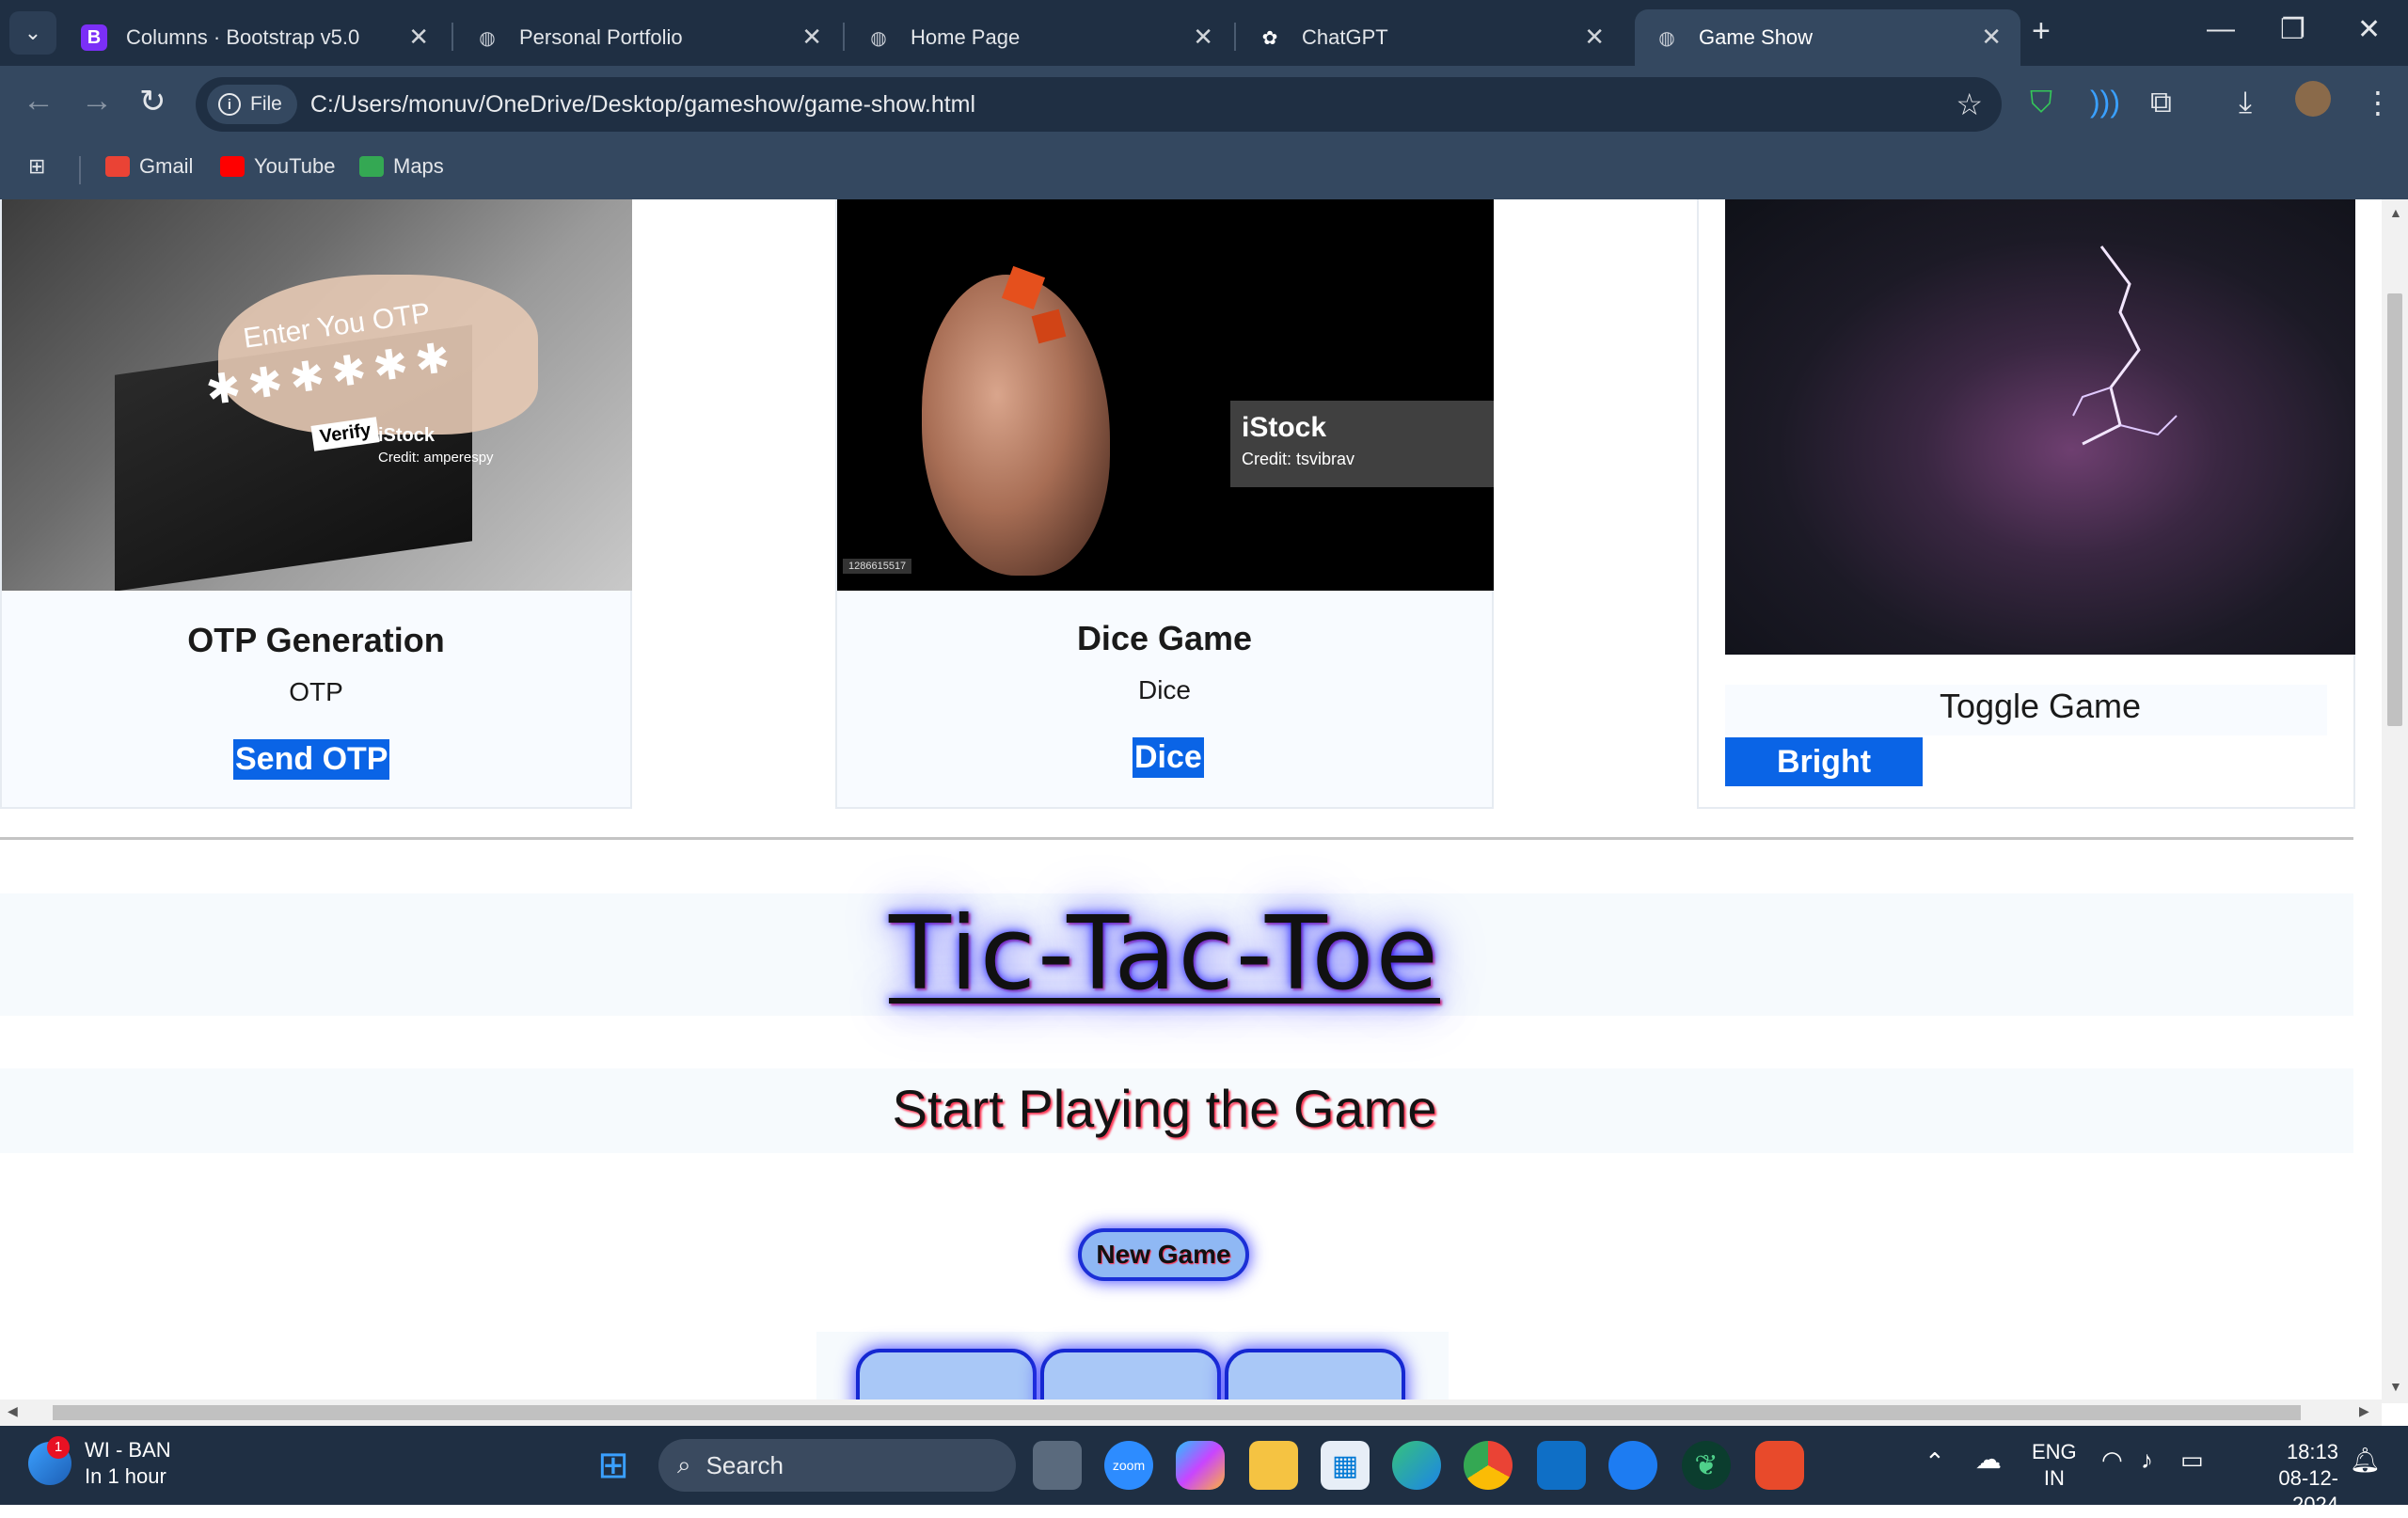 This screenshot has width=2408, height=1518. I want to click on lang-bottom: IN, so click(2054, 1478).